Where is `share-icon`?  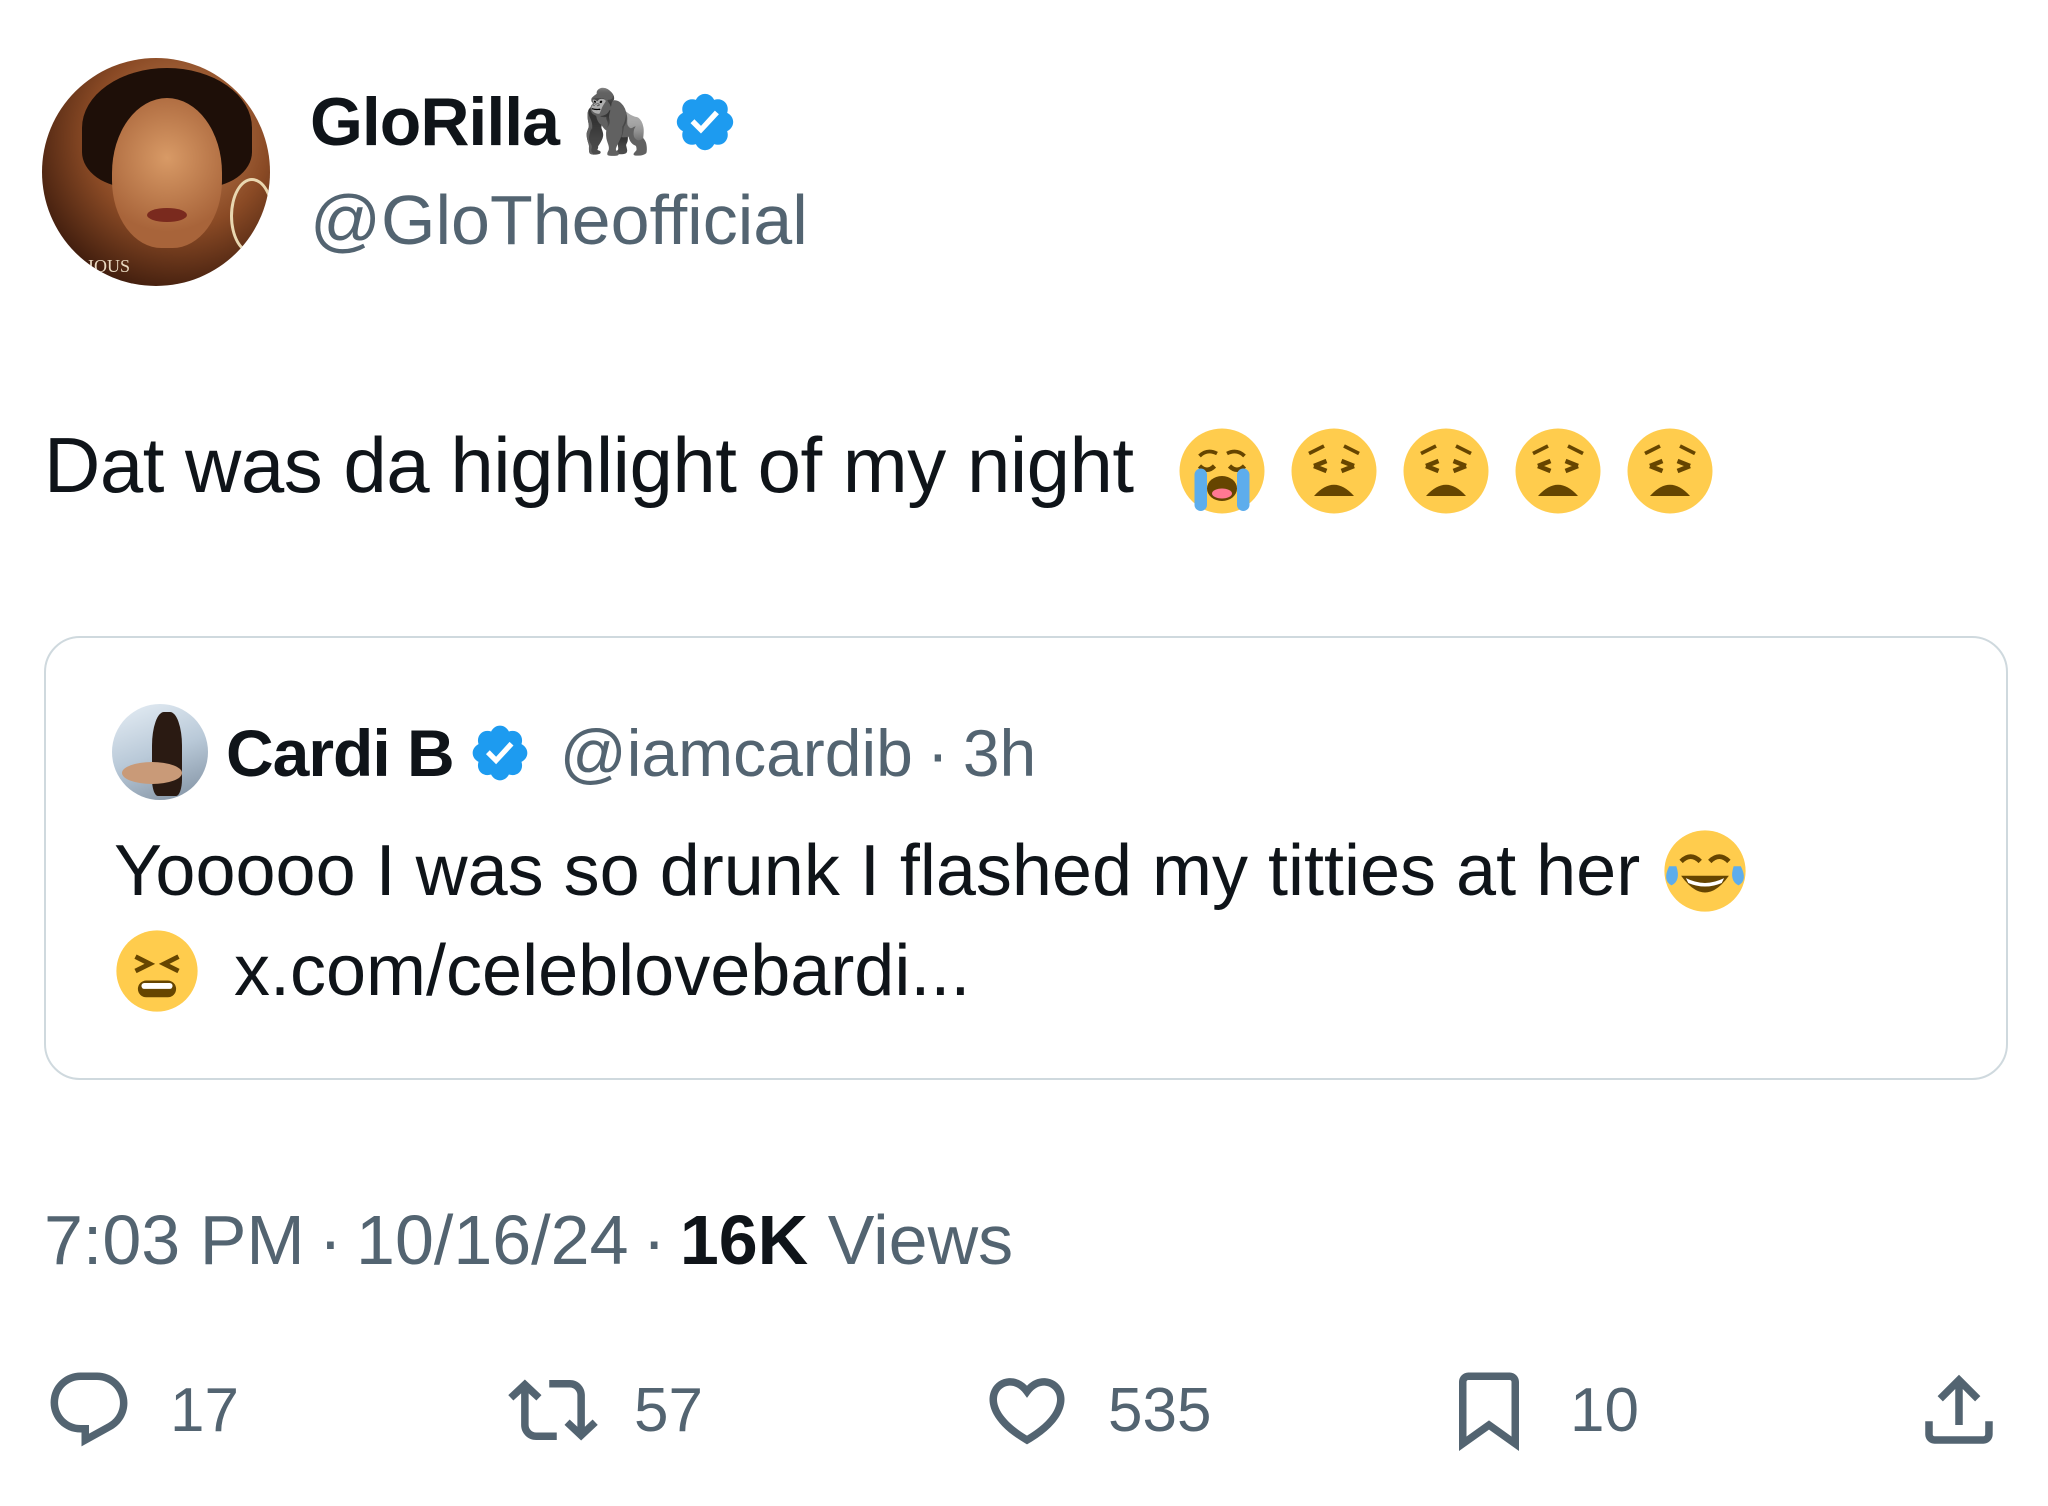
share-icon is located at coordinates (1959, 1409).